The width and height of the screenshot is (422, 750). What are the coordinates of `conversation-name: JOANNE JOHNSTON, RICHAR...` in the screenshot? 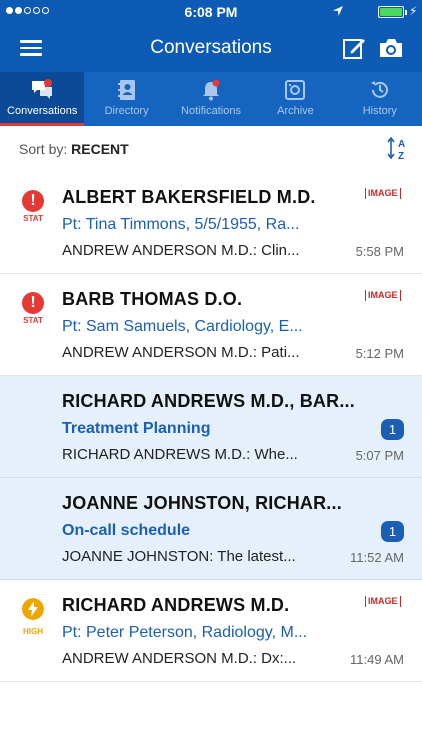 It's located at (202, 503).